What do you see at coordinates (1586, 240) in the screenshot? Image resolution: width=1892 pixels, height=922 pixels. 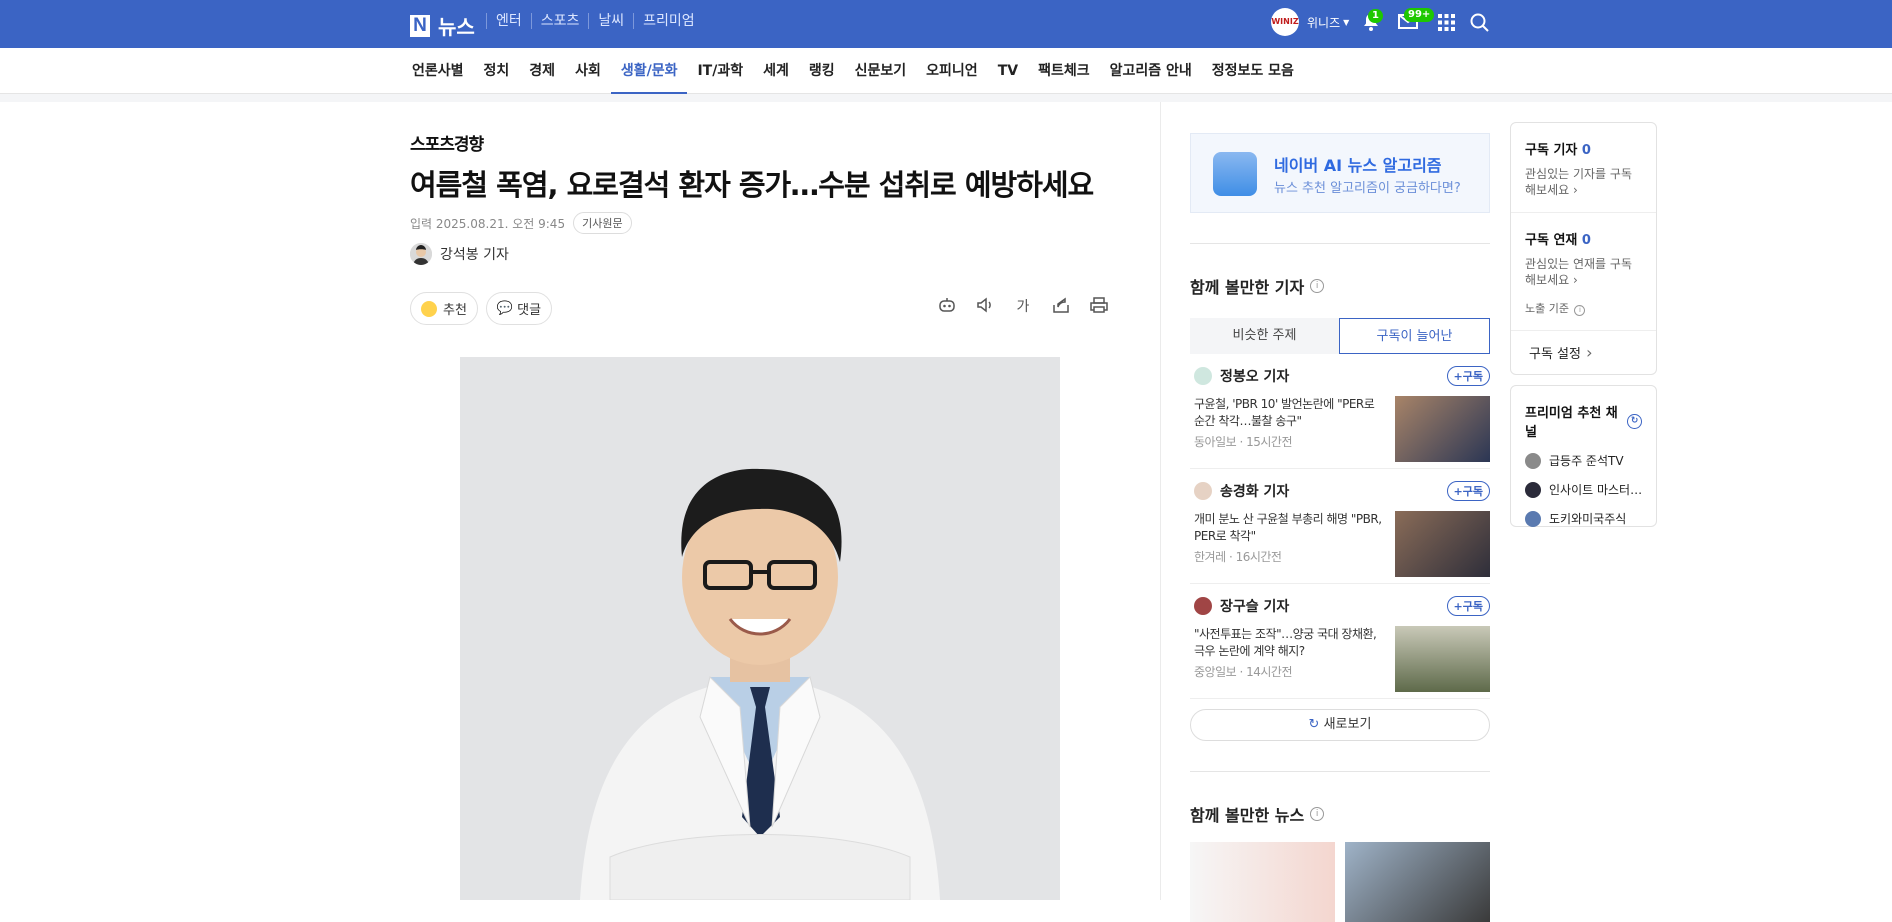 I see `subscribed-series-count: 0` at bounding box center [1586, 240].